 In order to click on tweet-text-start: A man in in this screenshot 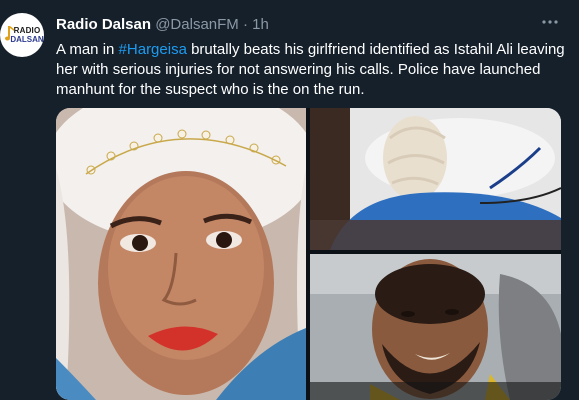, I will do `click(87, 49)`.